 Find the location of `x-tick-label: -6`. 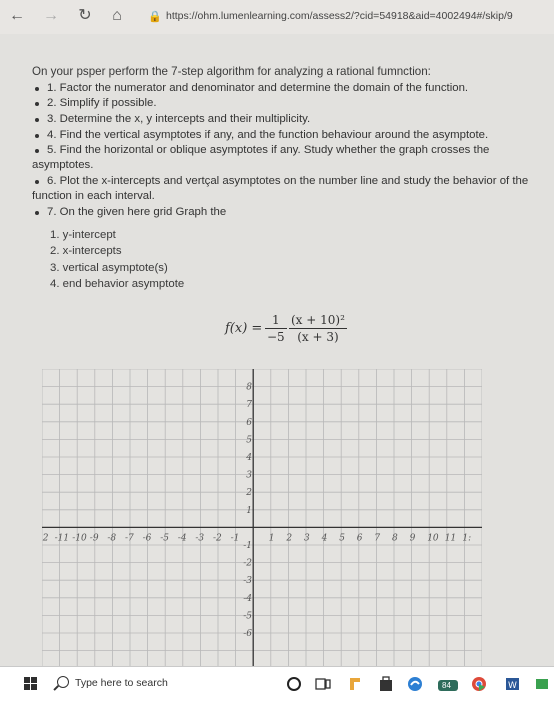

x-tick-label: -6 is located at coordinates (147, 538).